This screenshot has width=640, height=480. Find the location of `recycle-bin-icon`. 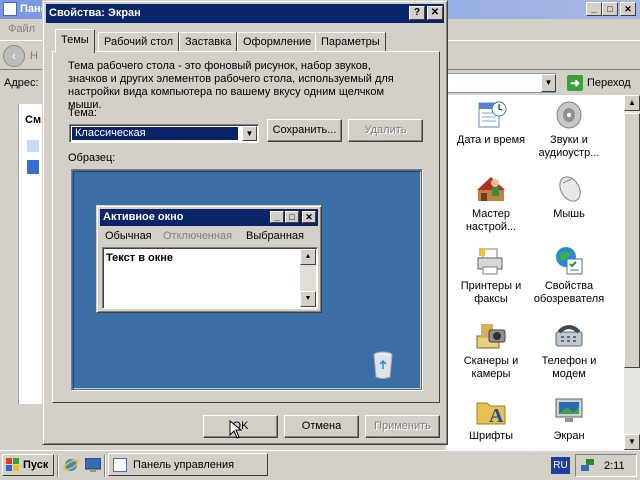

recycle-bin-icon is located at coordinates (383, 365).